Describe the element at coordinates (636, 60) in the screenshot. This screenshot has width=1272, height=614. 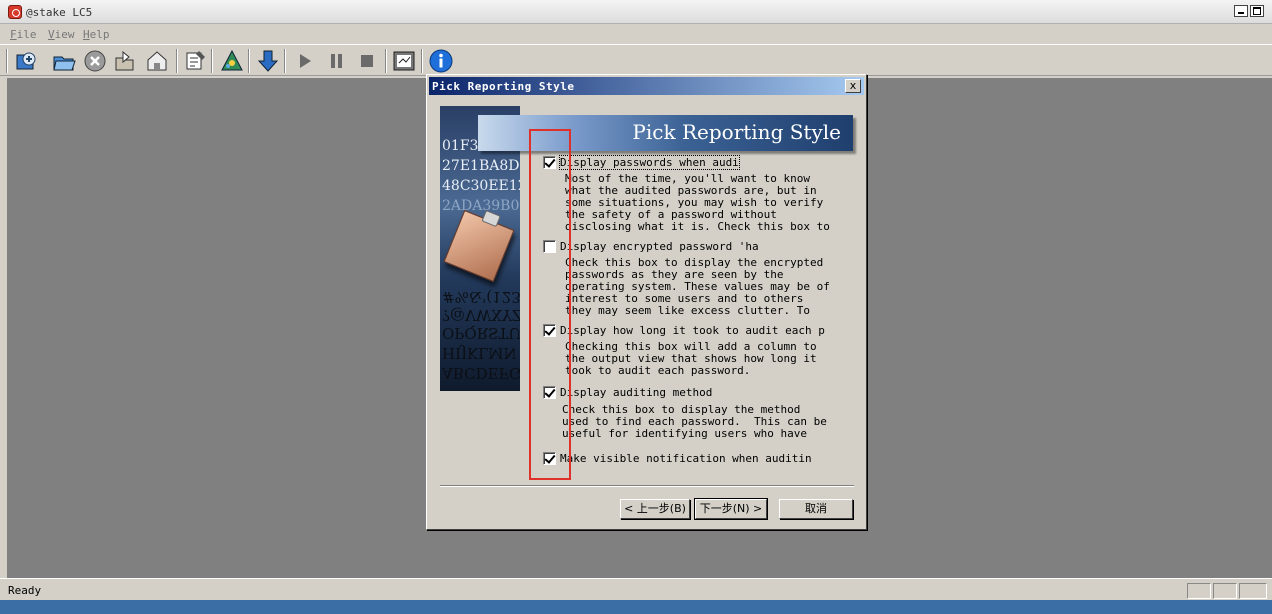
I see `toolbar` at that location.